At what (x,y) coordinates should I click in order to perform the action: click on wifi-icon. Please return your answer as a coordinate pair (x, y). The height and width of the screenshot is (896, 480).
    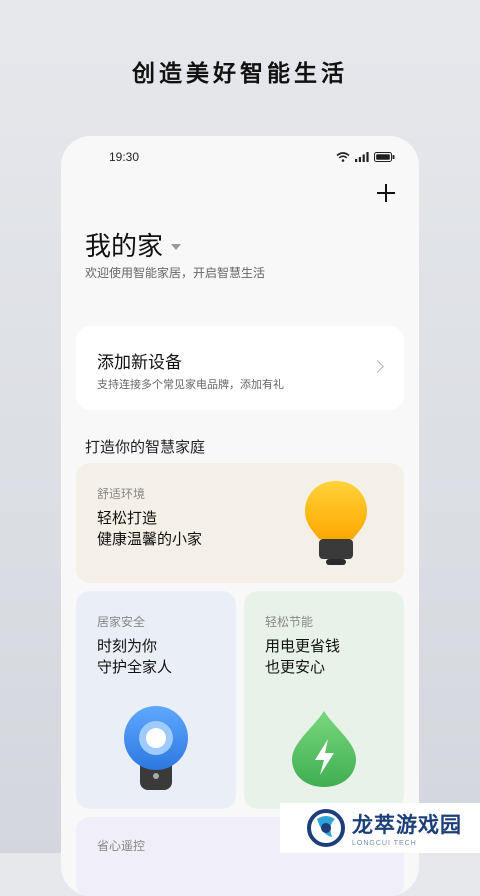
    Looking at the image, I should click on (343, 157).